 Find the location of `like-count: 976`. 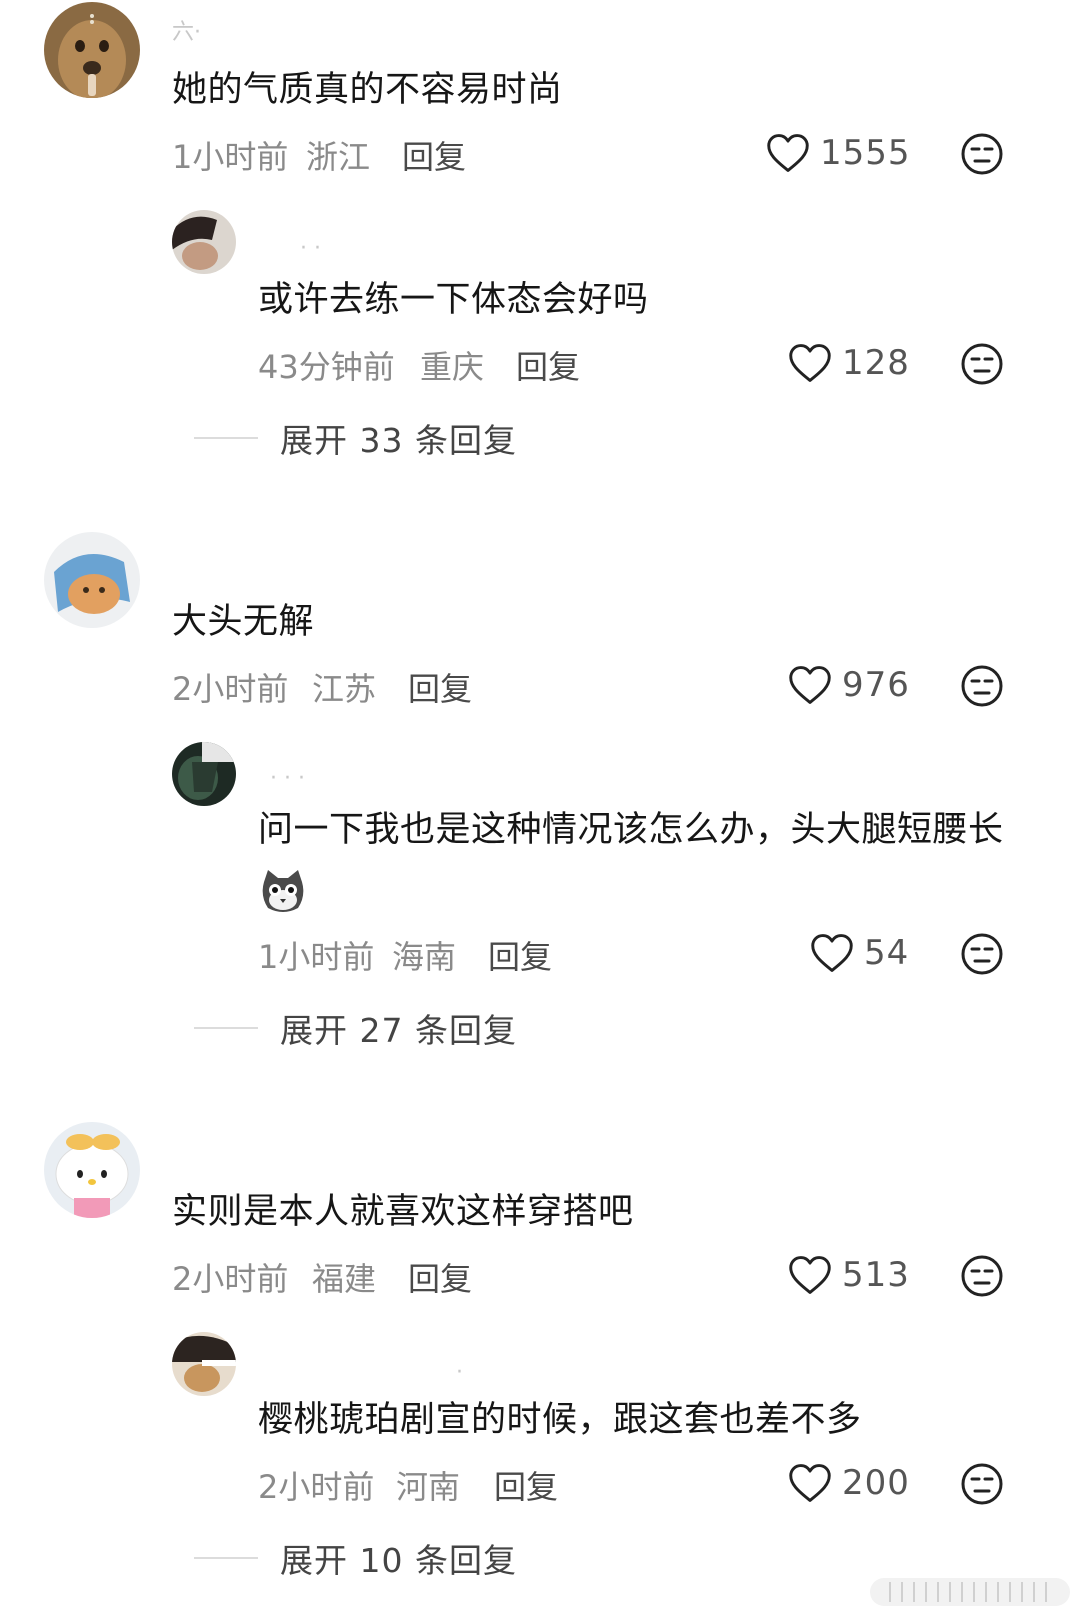

like-count: 976 is located at coordinates (876, 685).